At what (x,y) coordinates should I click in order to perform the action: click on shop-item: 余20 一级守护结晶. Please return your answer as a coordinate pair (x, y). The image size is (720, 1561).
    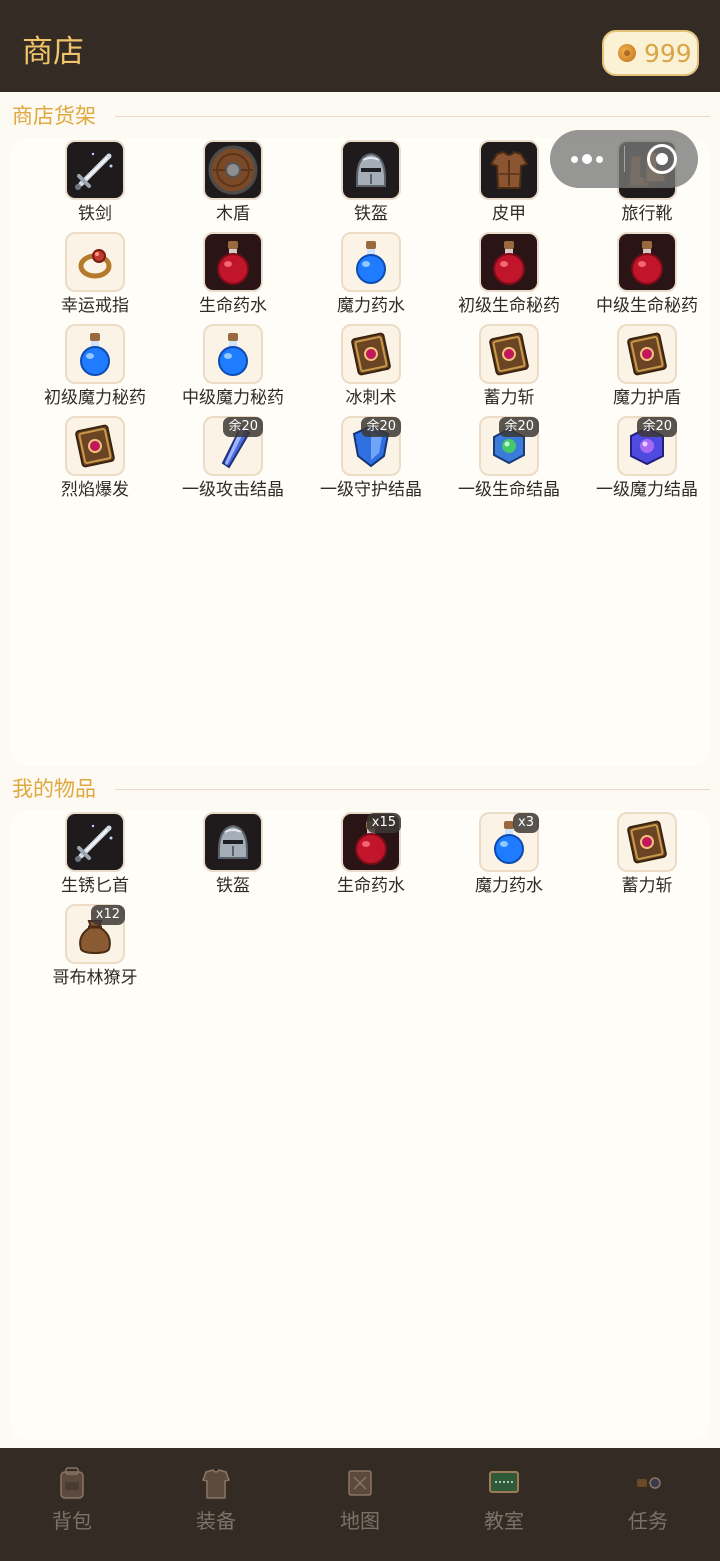
    Looking at the image, I should click on (371, 460).